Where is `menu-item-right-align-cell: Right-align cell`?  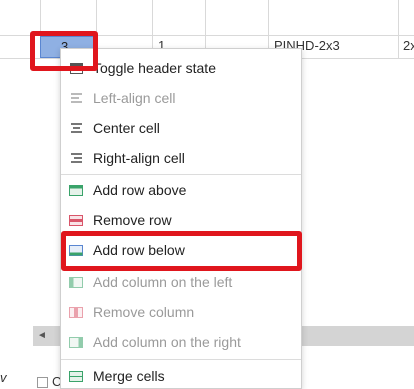 menu-item-right-align-cell: Right-align cell is located at coordinates (181, 158).